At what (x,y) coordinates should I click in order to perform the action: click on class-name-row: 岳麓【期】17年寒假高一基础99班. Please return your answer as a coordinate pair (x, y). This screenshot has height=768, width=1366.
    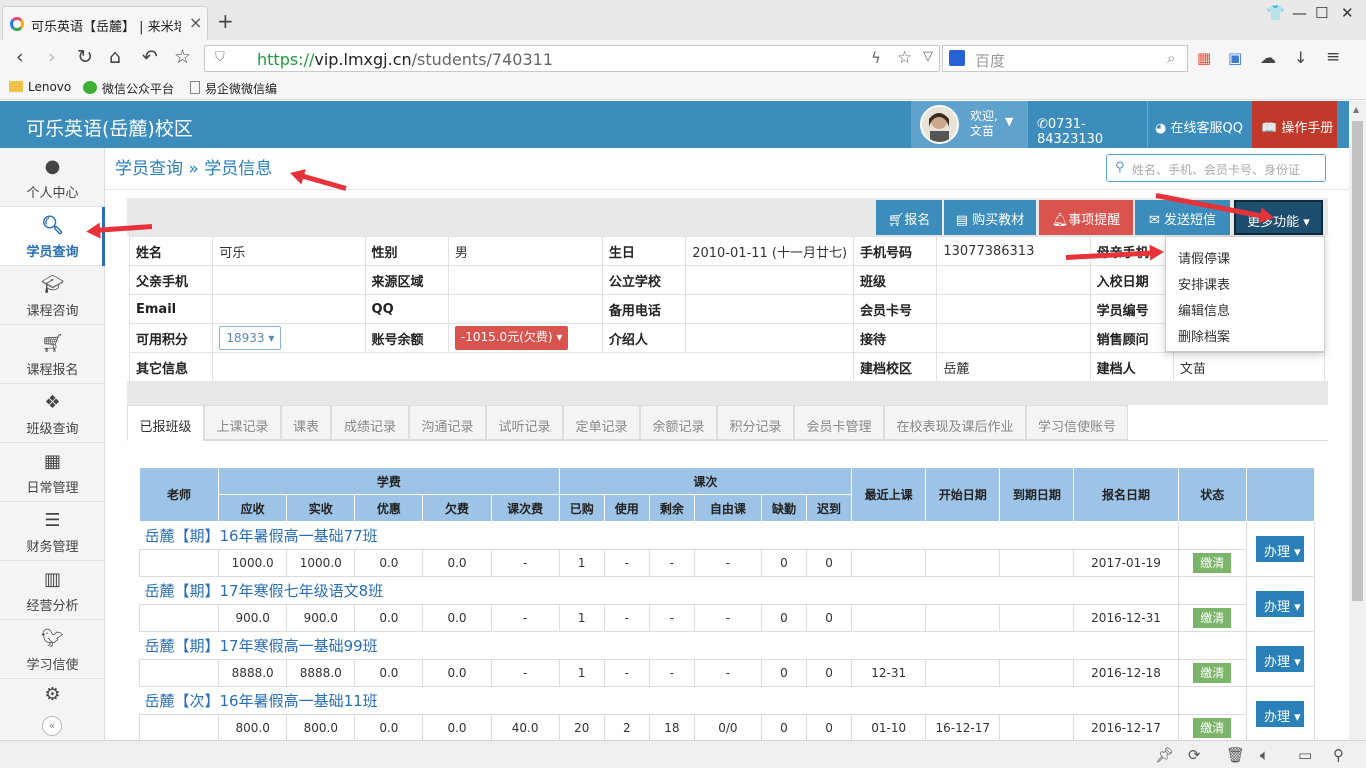
    Looking at the image, I should click on (727, 659).